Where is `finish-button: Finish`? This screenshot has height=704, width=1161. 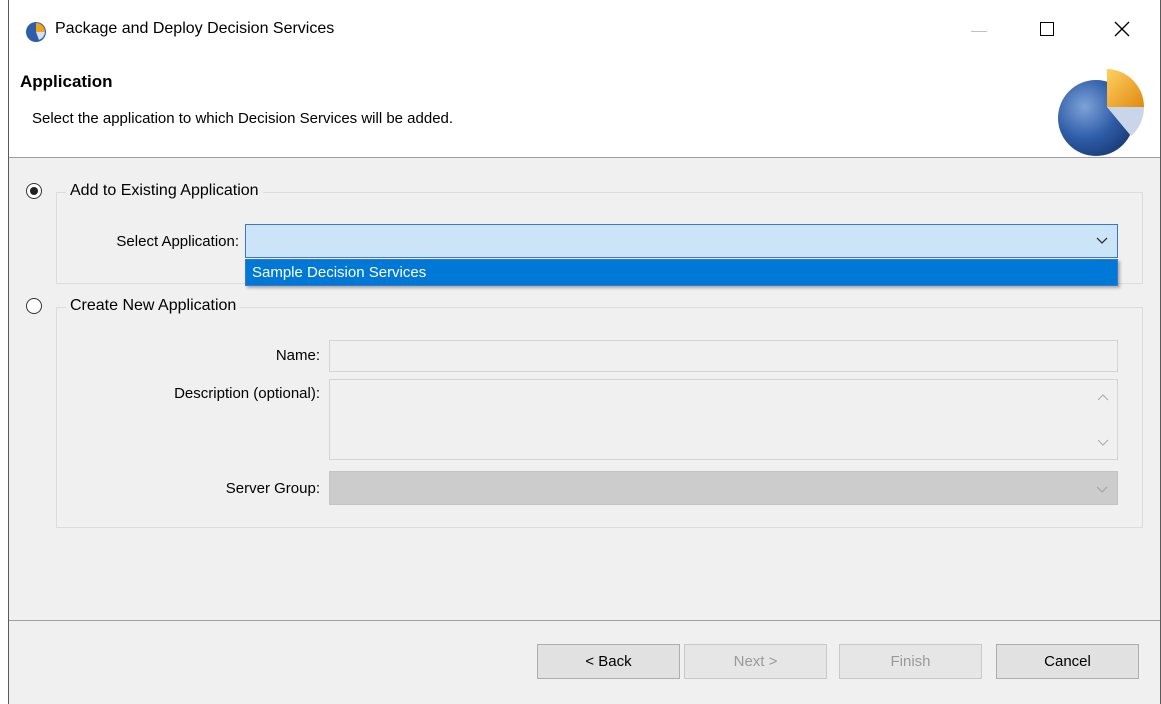 finish-button: Finish is located at coordinates (910, 661).